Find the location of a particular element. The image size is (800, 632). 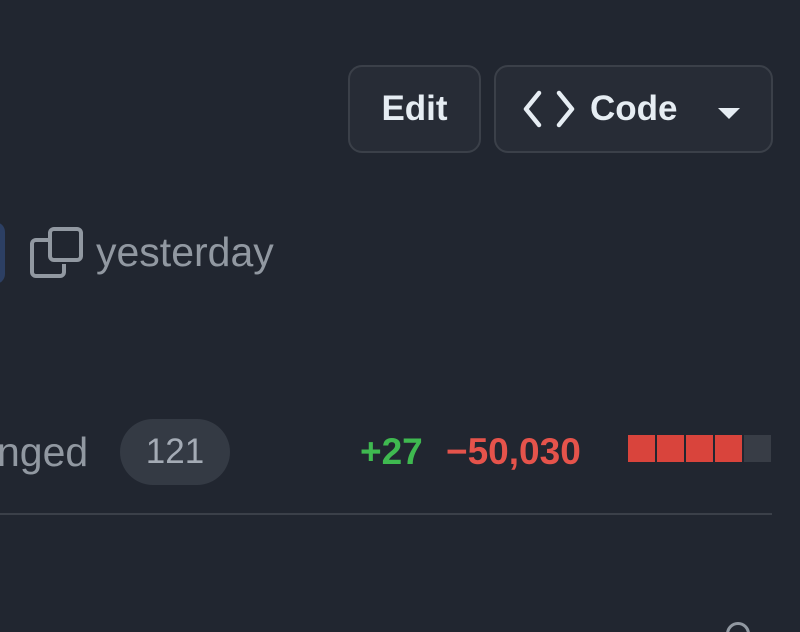

edit-button: Edit is located at coordinates (414, 109).